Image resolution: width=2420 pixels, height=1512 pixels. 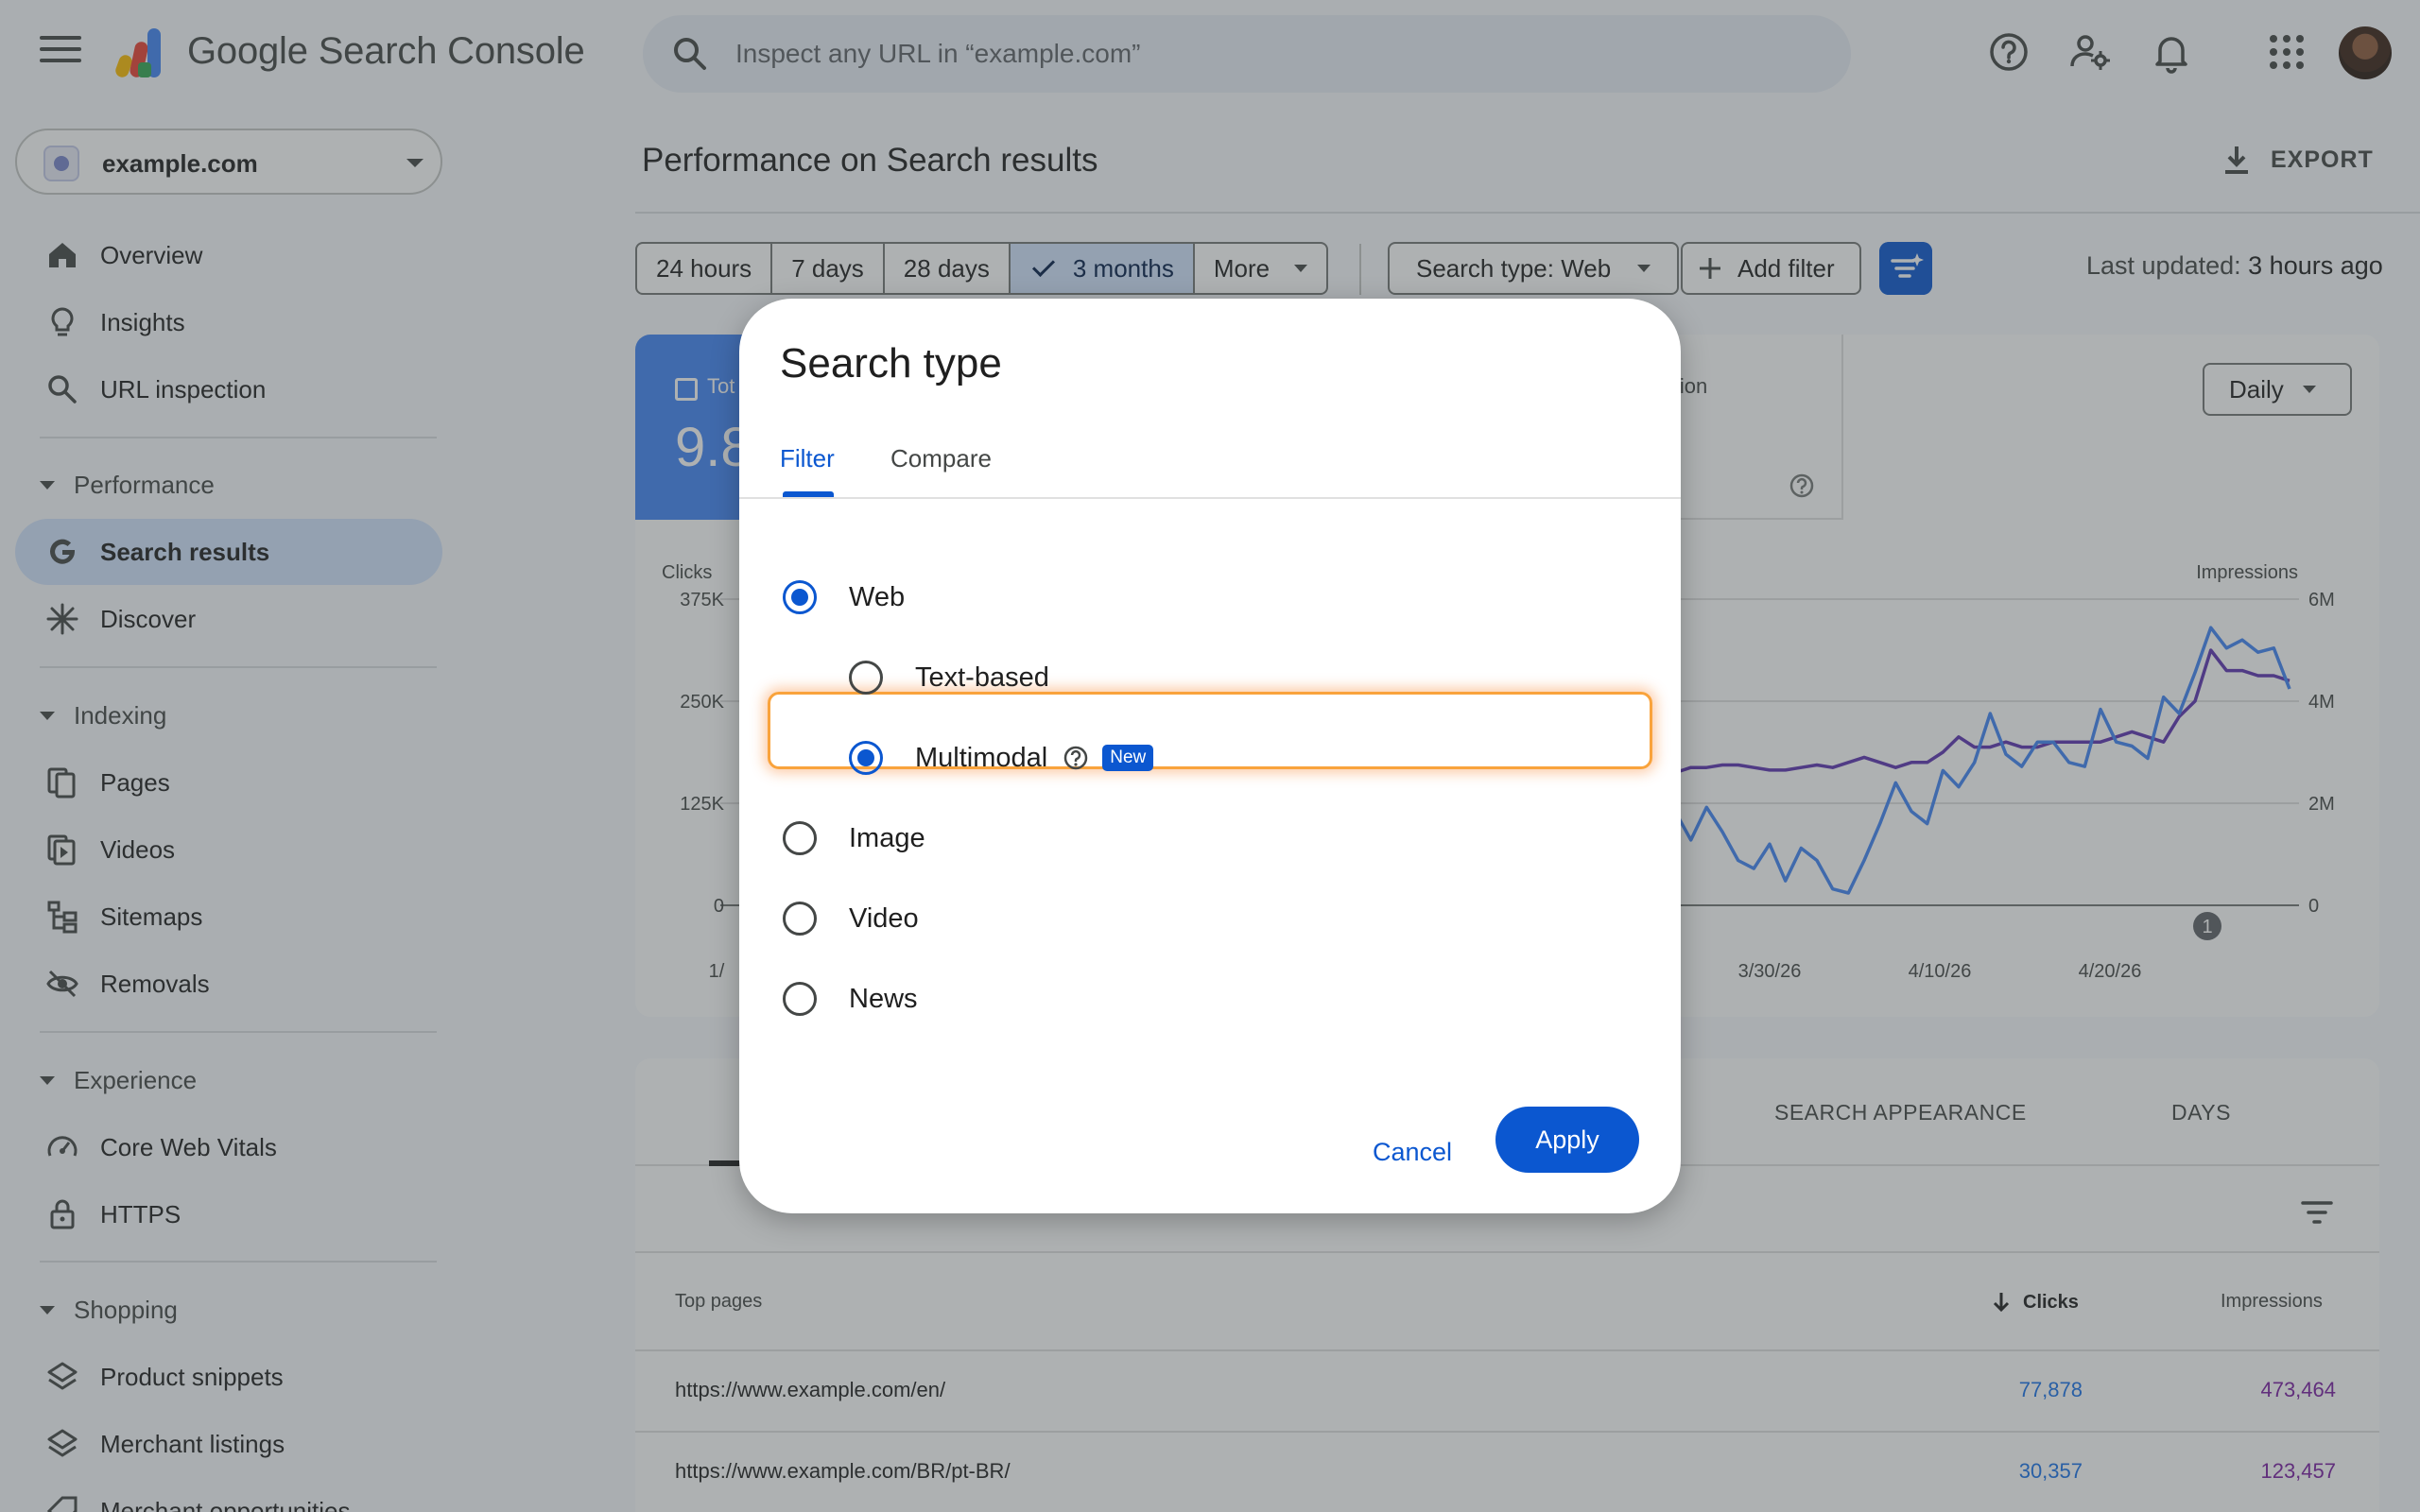 I want to click on radio-web, so click(x=800, y=597).